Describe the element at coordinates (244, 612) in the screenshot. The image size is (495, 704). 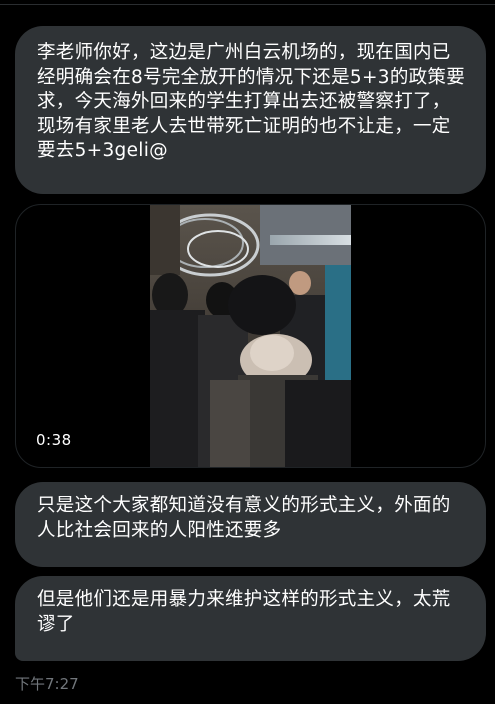
I see `message-text: 但是他们还是用暴力来维护这样的形式主义，太荒谬了` at that location.